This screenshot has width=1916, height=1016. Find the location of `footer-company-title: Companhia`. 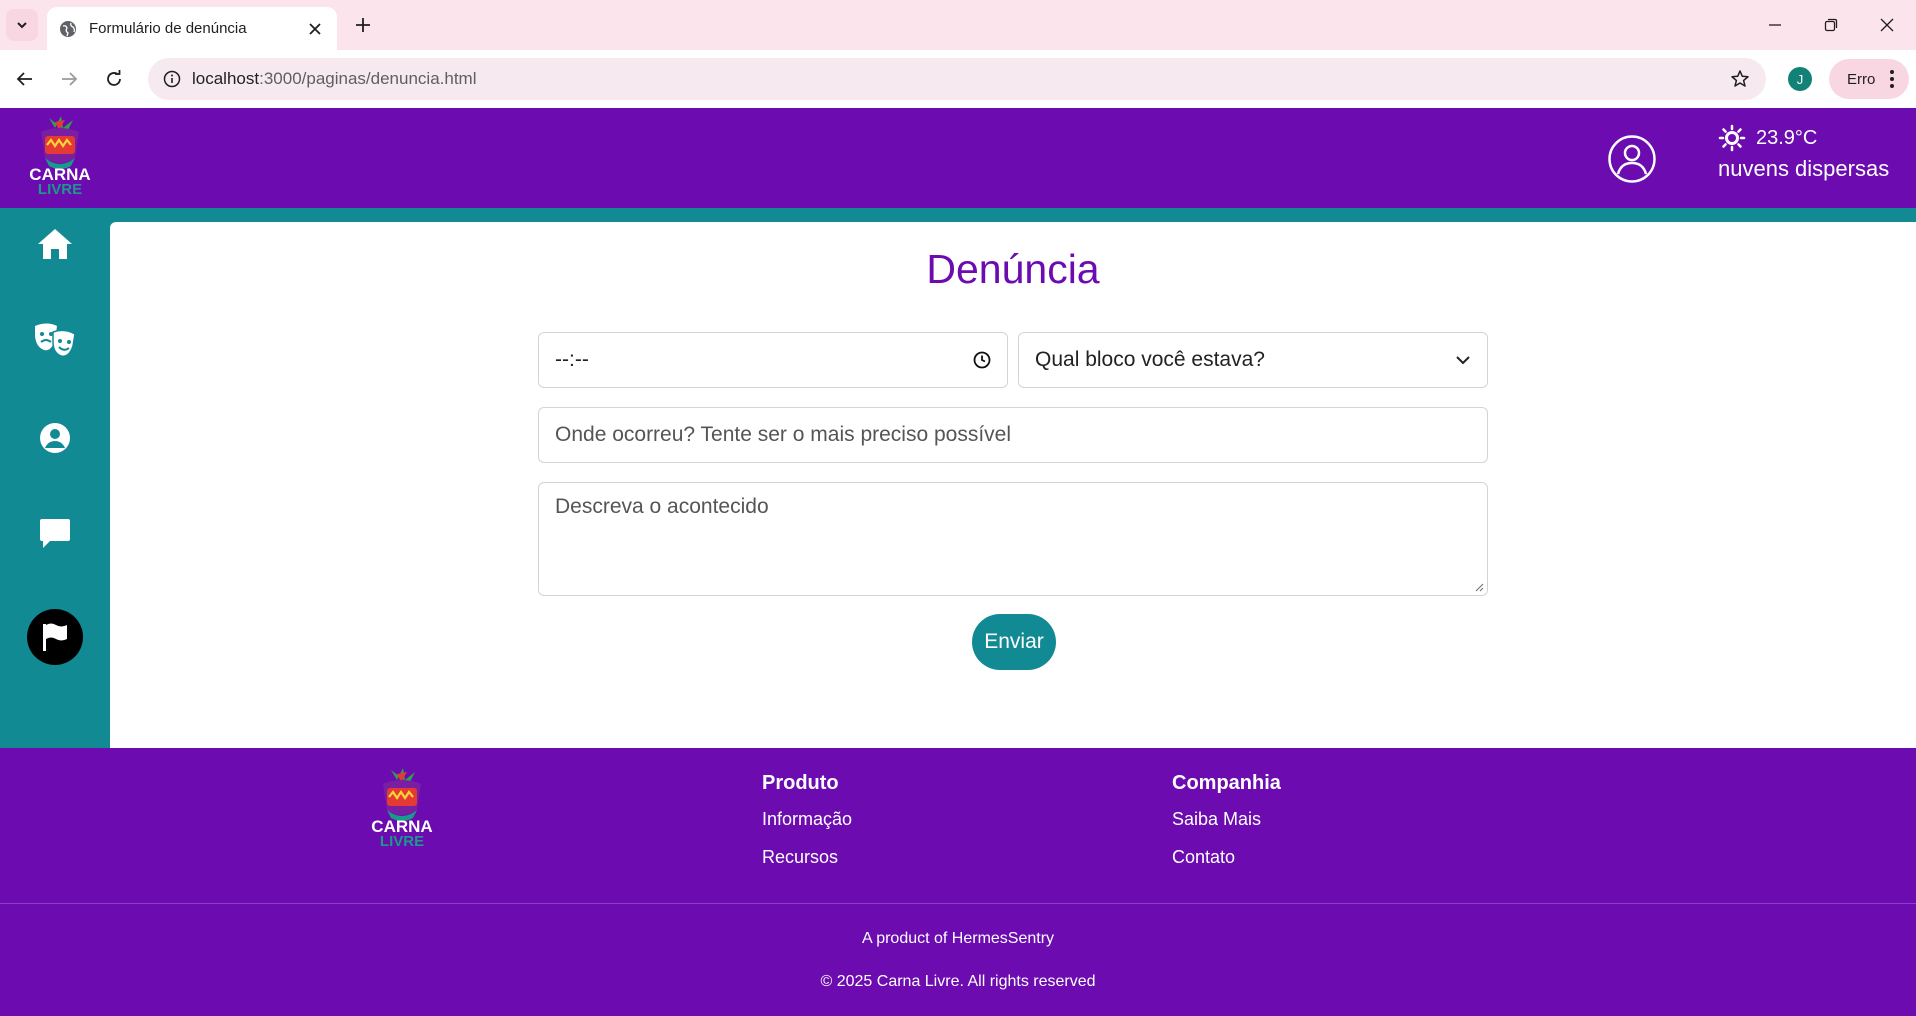

footer-company-title: Companhia is located at coordinates (1226, 783).